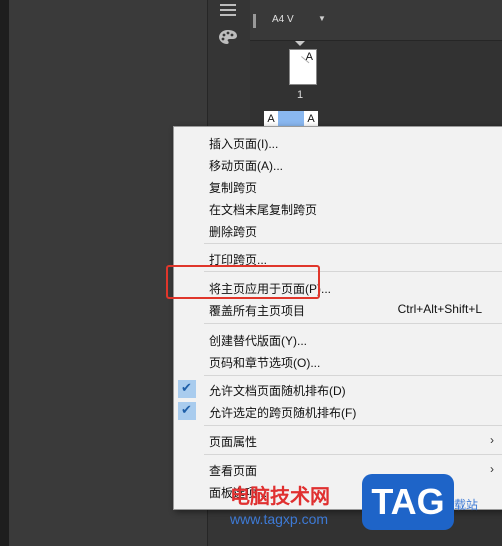 The height and width of the screenshot is (546, 502). What do you see at coordinates (466, 505) in the screenshot?
I see `watermark-tail: 载站` at bounding box center [466, 505].